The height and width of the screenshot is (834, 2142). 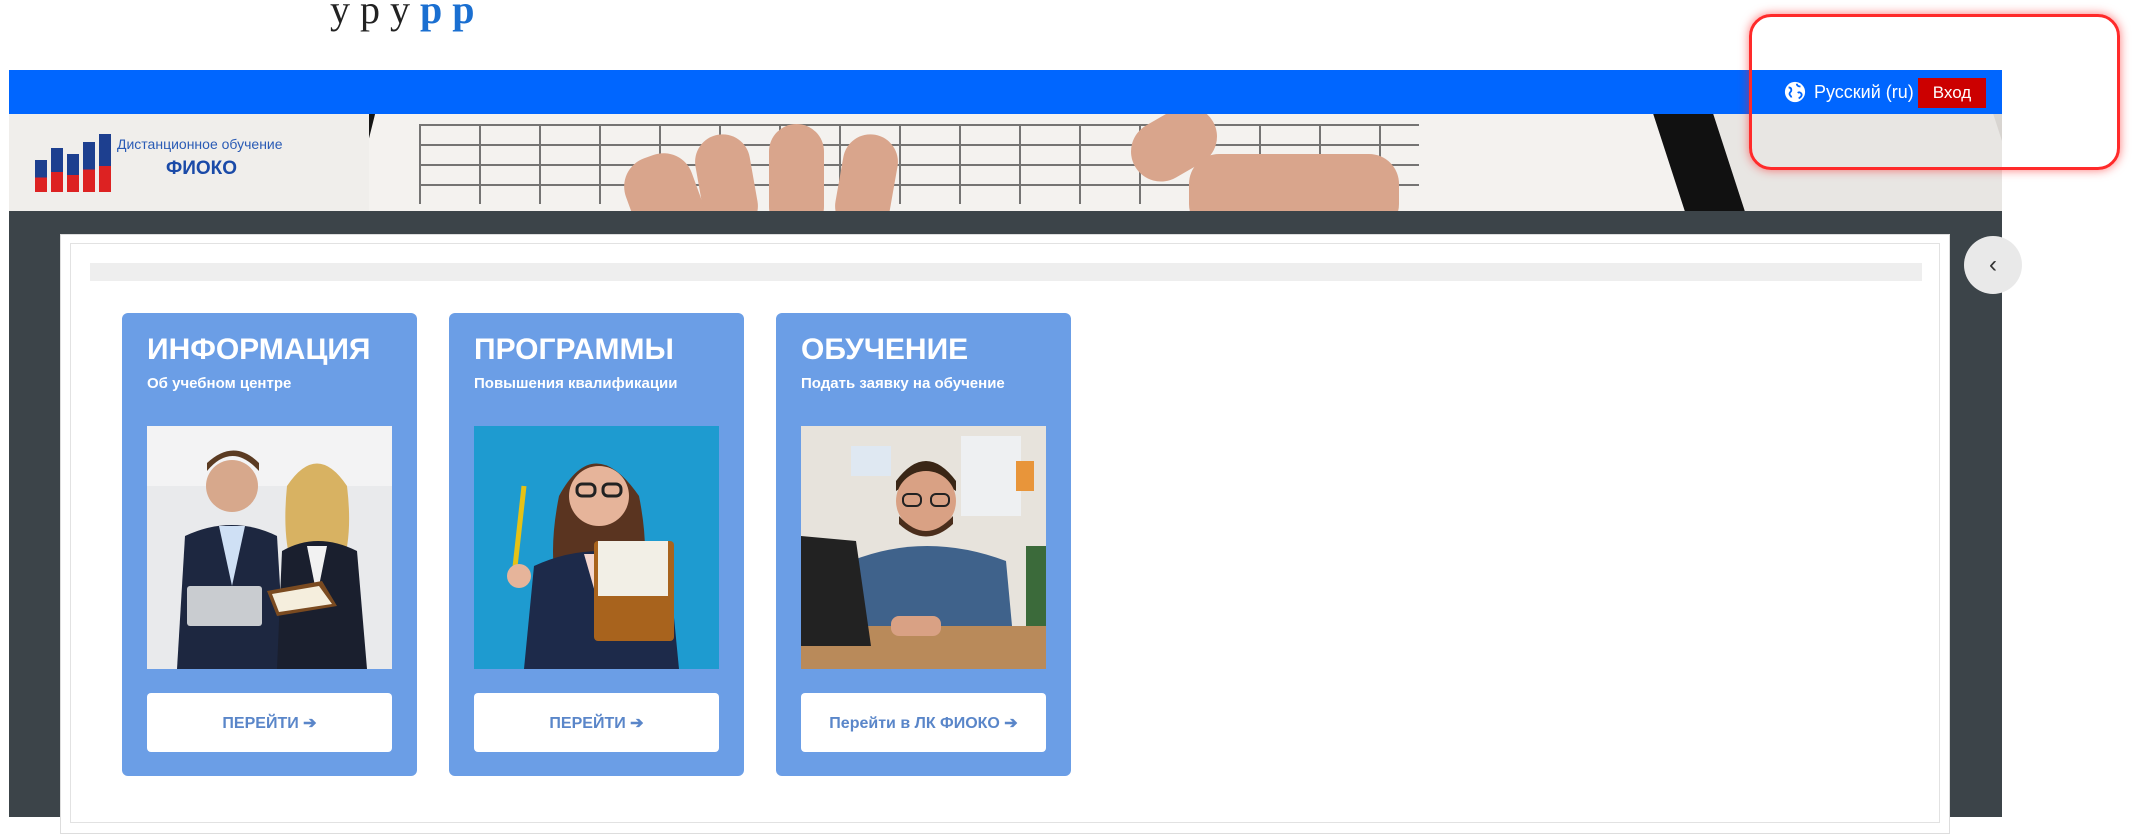 What do you see at coordinates (200, 144) in the screenshot?
I see `logo-title: Дистанционное обучение` at bounding box center [200, 144].